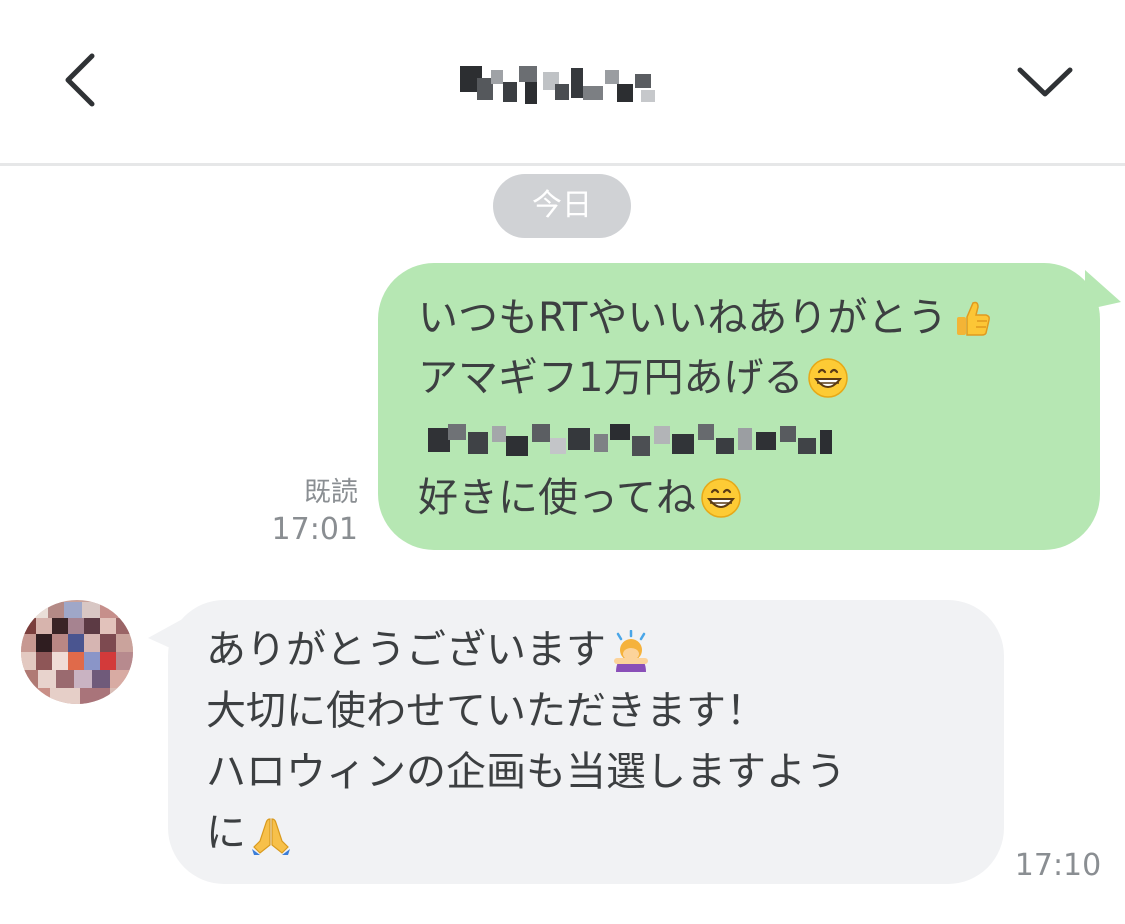 This screenshot has height=924, width=1125. I want to click on avatar-blurred-image, so click(77, 652).